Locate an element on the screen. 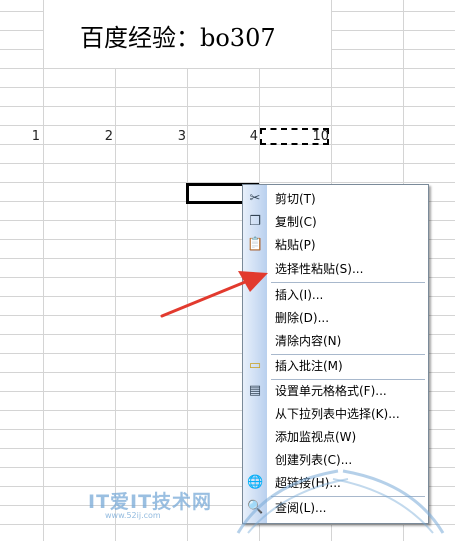 The height and width of the screenshot is (541, 455). menu-item-label: 粘贴(P) is located at coordinates (295, 245).